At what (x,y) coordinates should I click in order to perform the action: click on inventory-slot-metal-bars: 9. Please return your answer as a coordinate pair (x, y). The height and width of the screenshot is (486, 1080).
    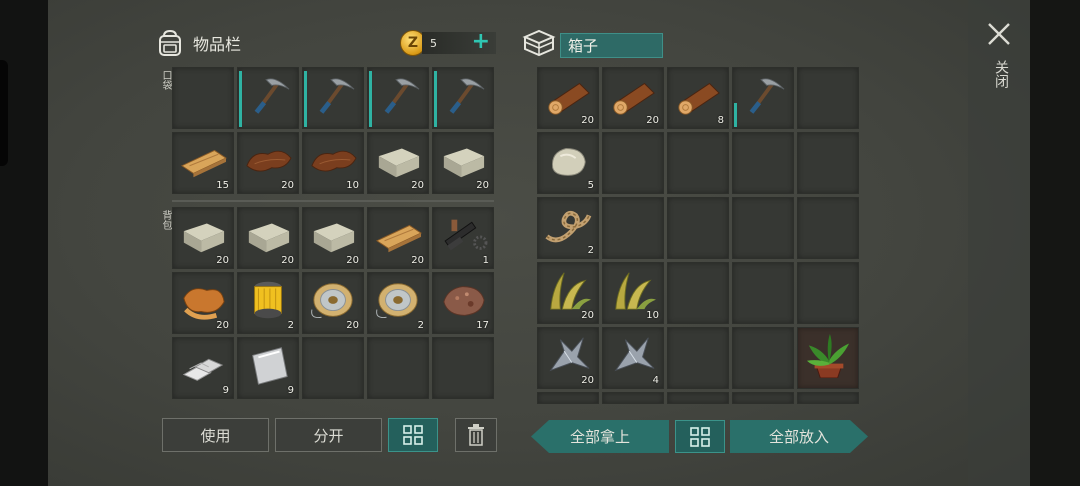
    Looking at the image, I should click on (203, 368).